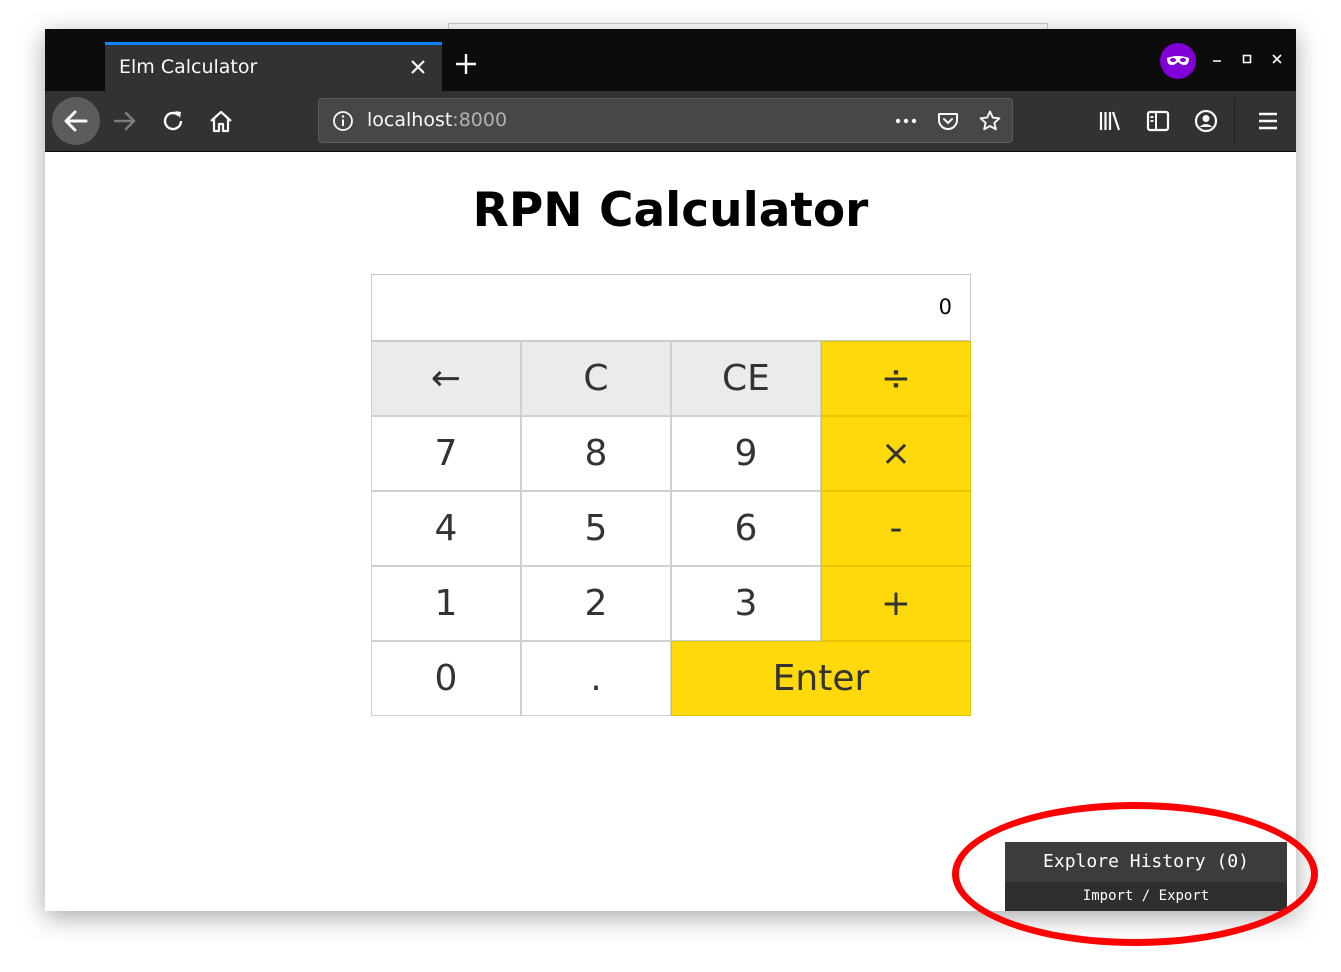 Image resolution: width=1341 pixels, height=972 pixels. Describe the element at coordinates (1277, 59) in the screenshot. I see `window-close-icon` at that location.